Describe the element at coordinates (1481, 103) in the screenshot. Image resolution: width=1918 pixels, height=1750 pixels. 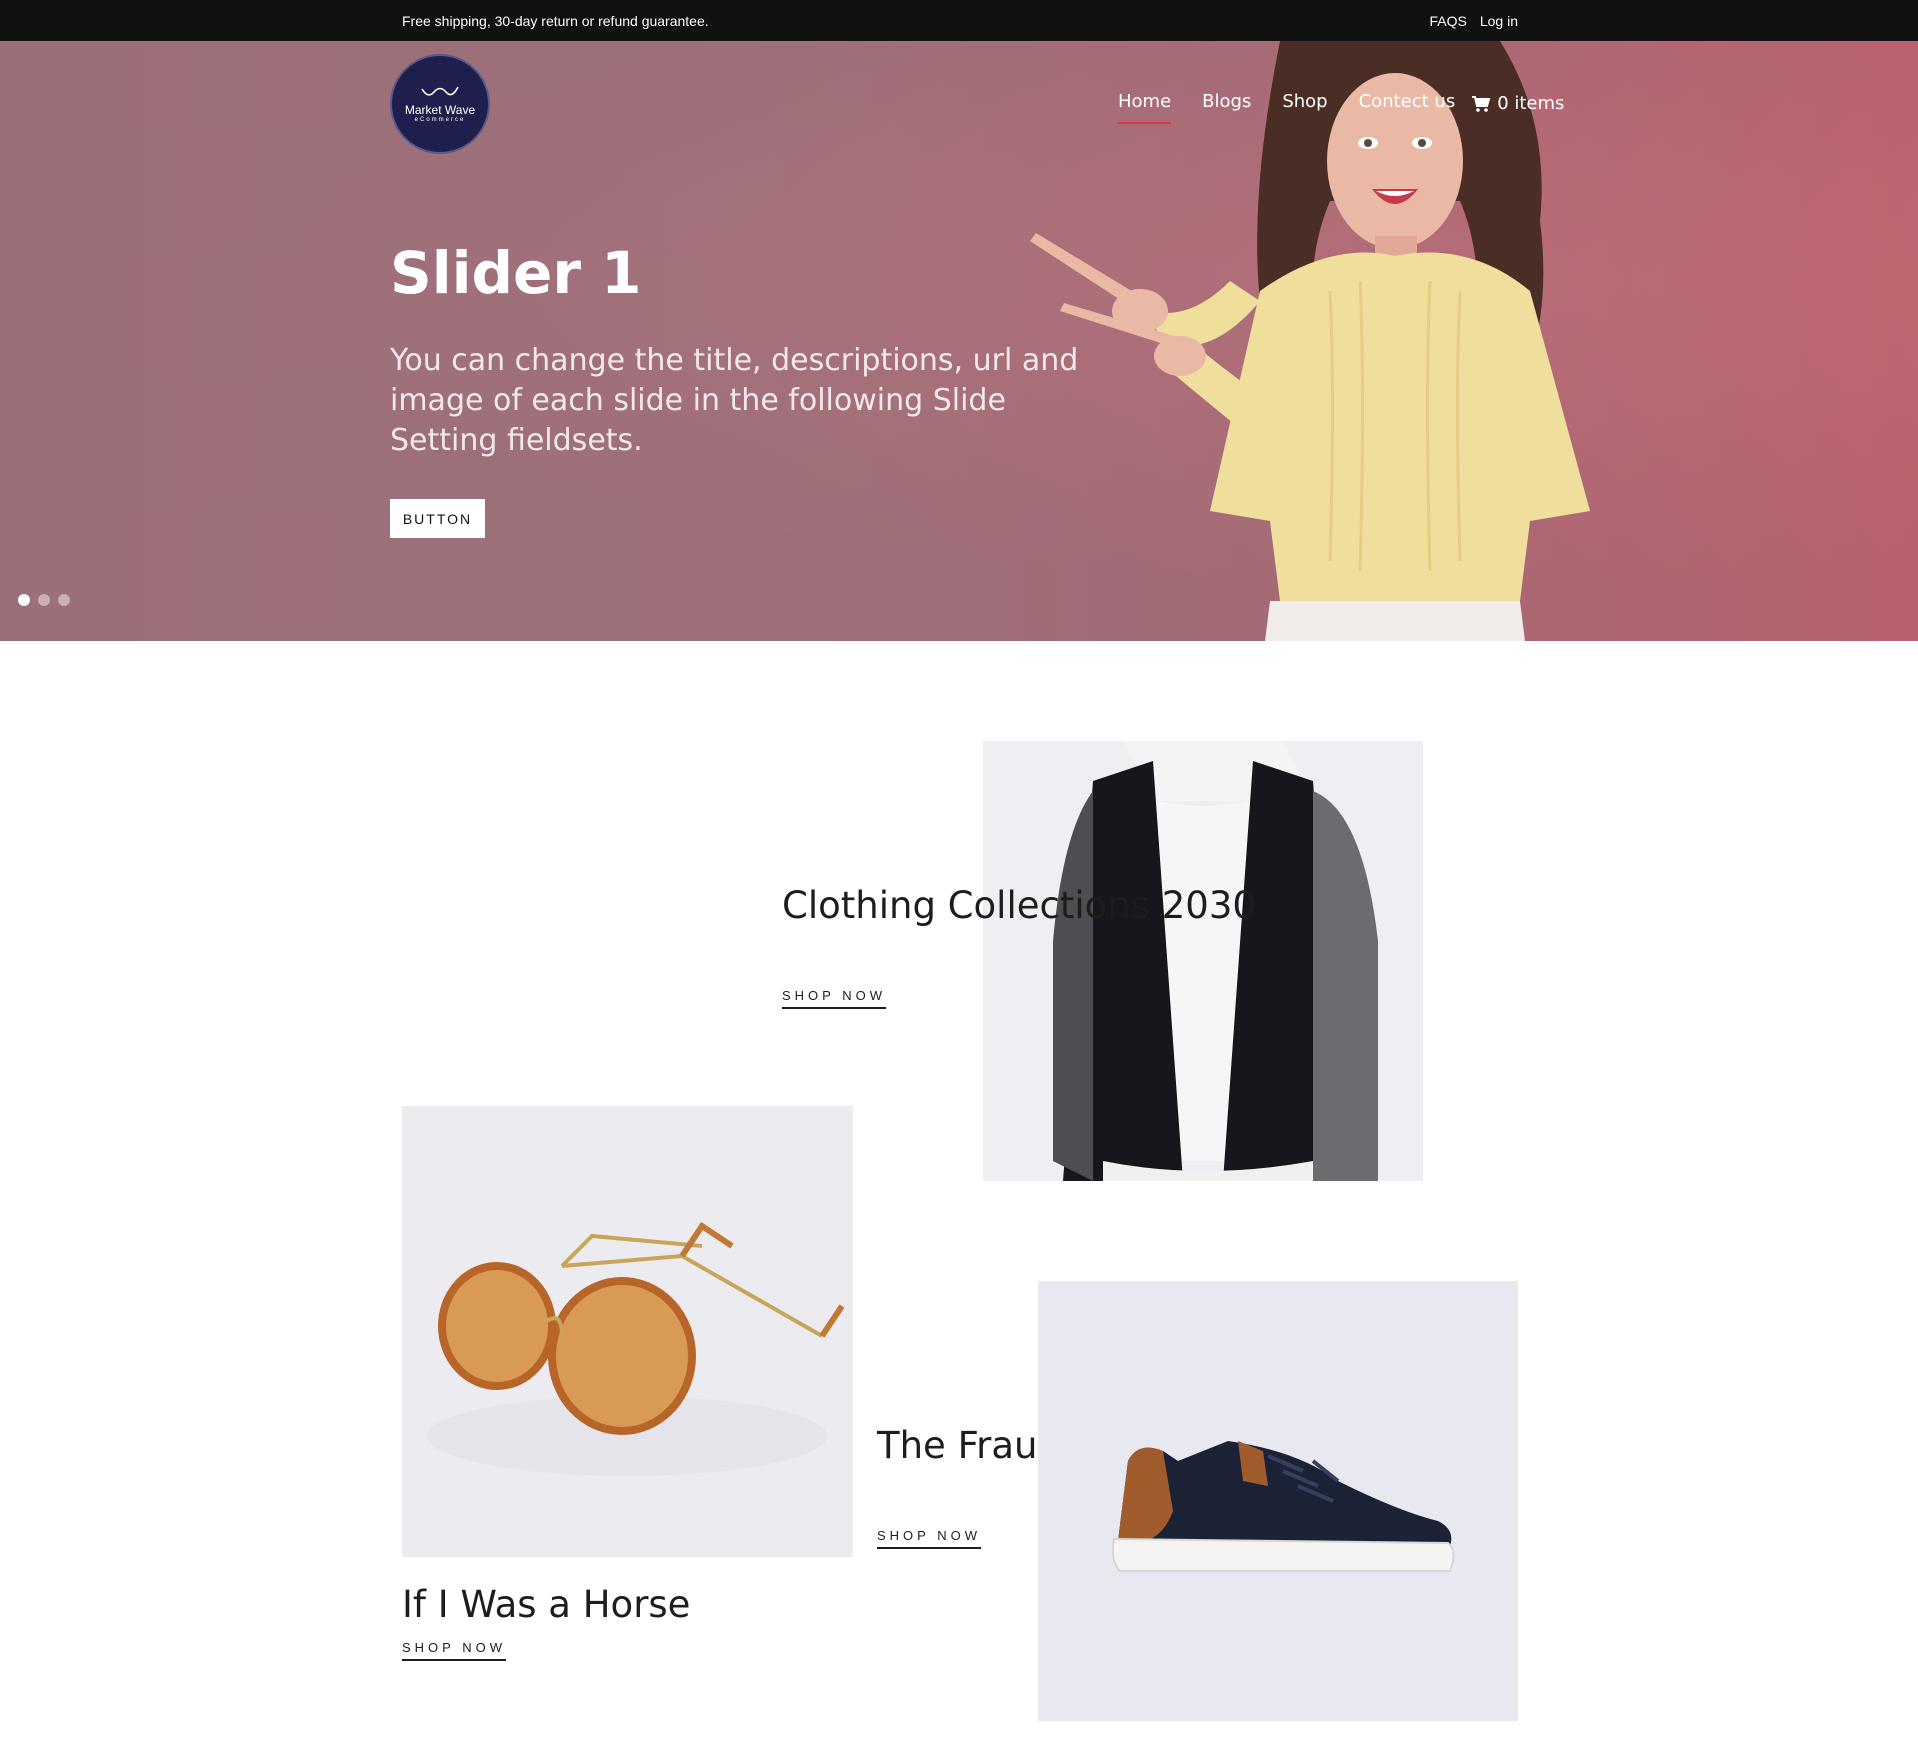
I see `cart-icon` at that location.